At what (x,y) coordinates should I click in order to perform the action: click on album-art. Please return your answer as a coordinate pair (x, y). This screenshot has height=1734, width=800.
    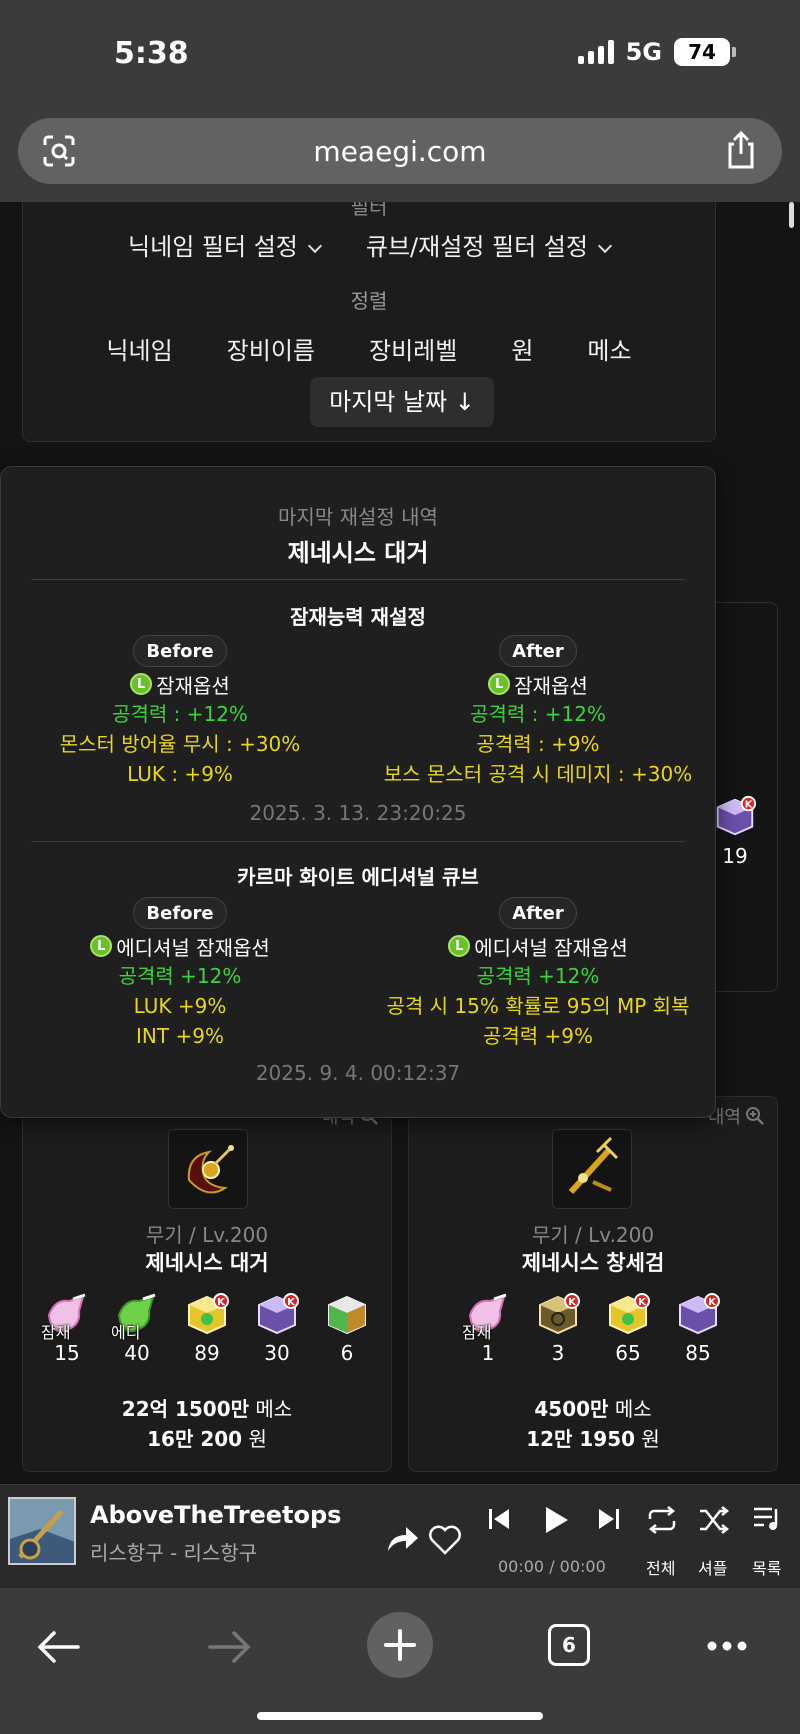
    Looking at the image, I should click on (42, 1531).